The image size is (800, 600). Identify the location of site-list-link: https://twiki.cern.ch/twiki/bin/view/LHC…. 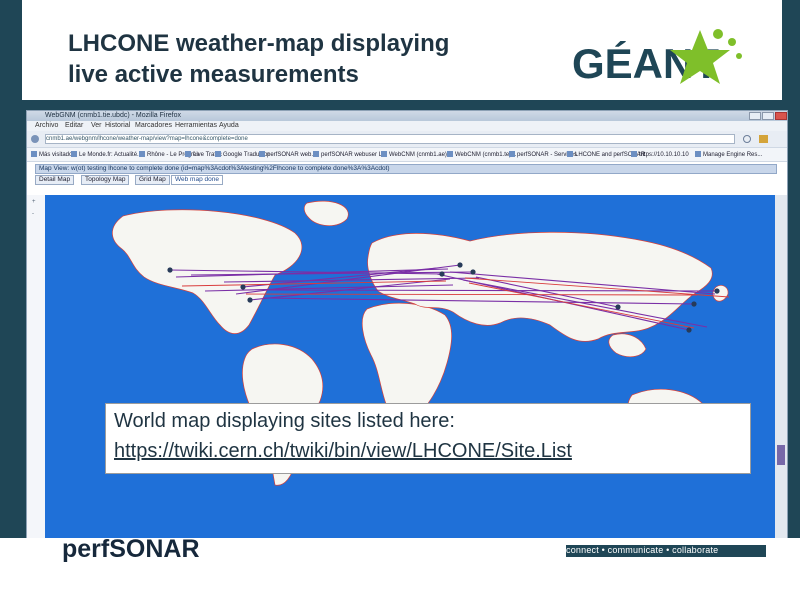
(343, 451).